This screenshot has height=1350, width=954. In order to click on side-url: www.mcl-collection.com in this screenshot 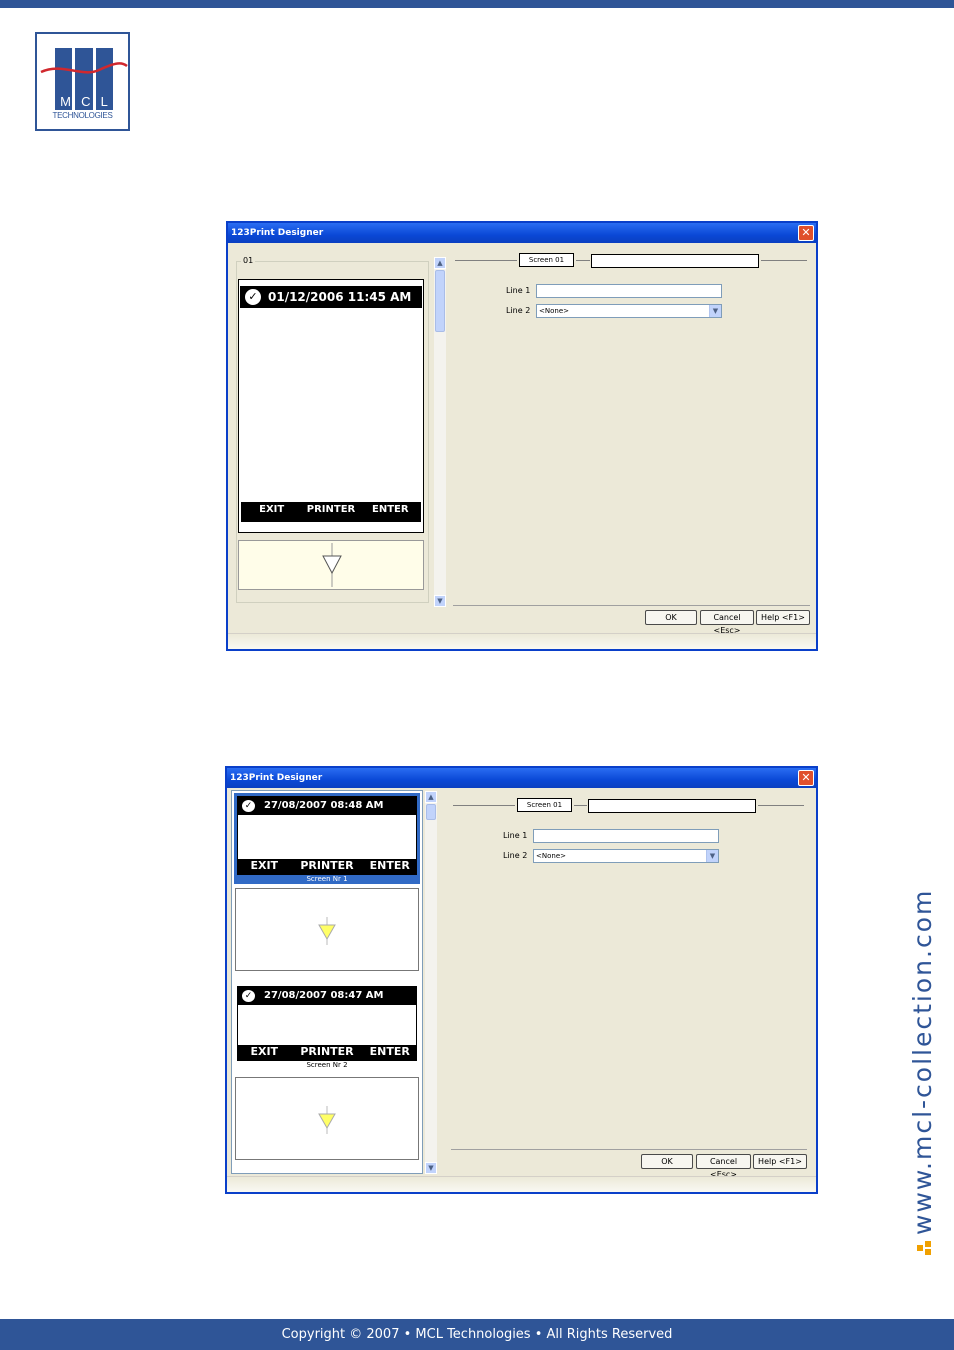, I will do `click(923, 1045)`.